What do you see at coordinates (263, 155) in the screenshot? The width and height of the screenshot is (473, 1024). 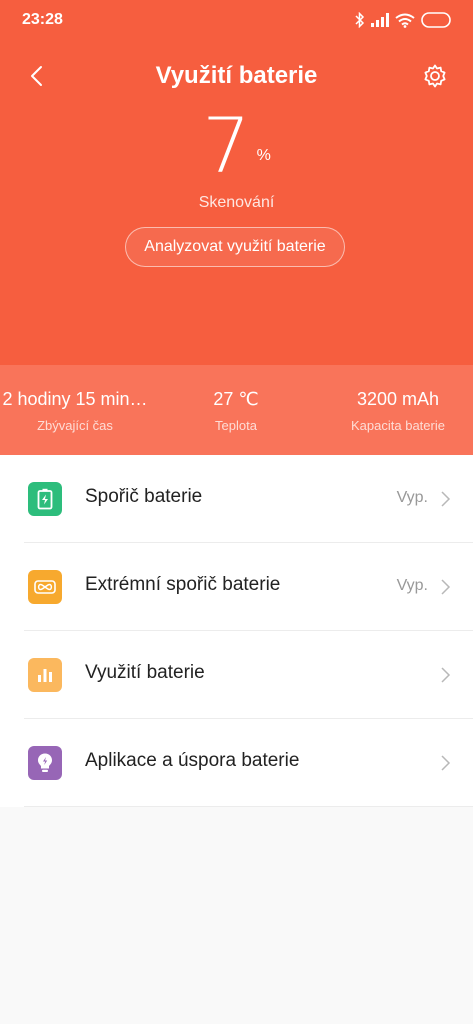 I see `percent-sign: %` at bounding box center [263, 155].